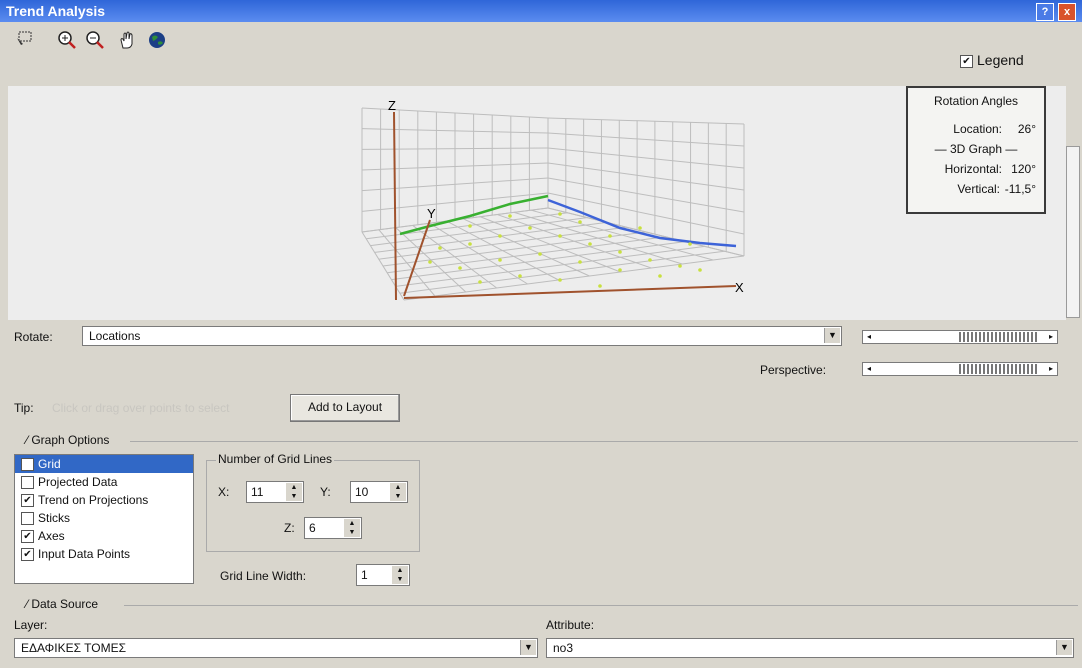 The width and height of the screenshot is (1082, 668). What do you see at coordinates (276, 648) in the screenshot?
I see `layer-dropdown: ΕΔΑΦΙΚΕΣ ΤΟΜΕΣ ▼` at bounding box center [276, 648].